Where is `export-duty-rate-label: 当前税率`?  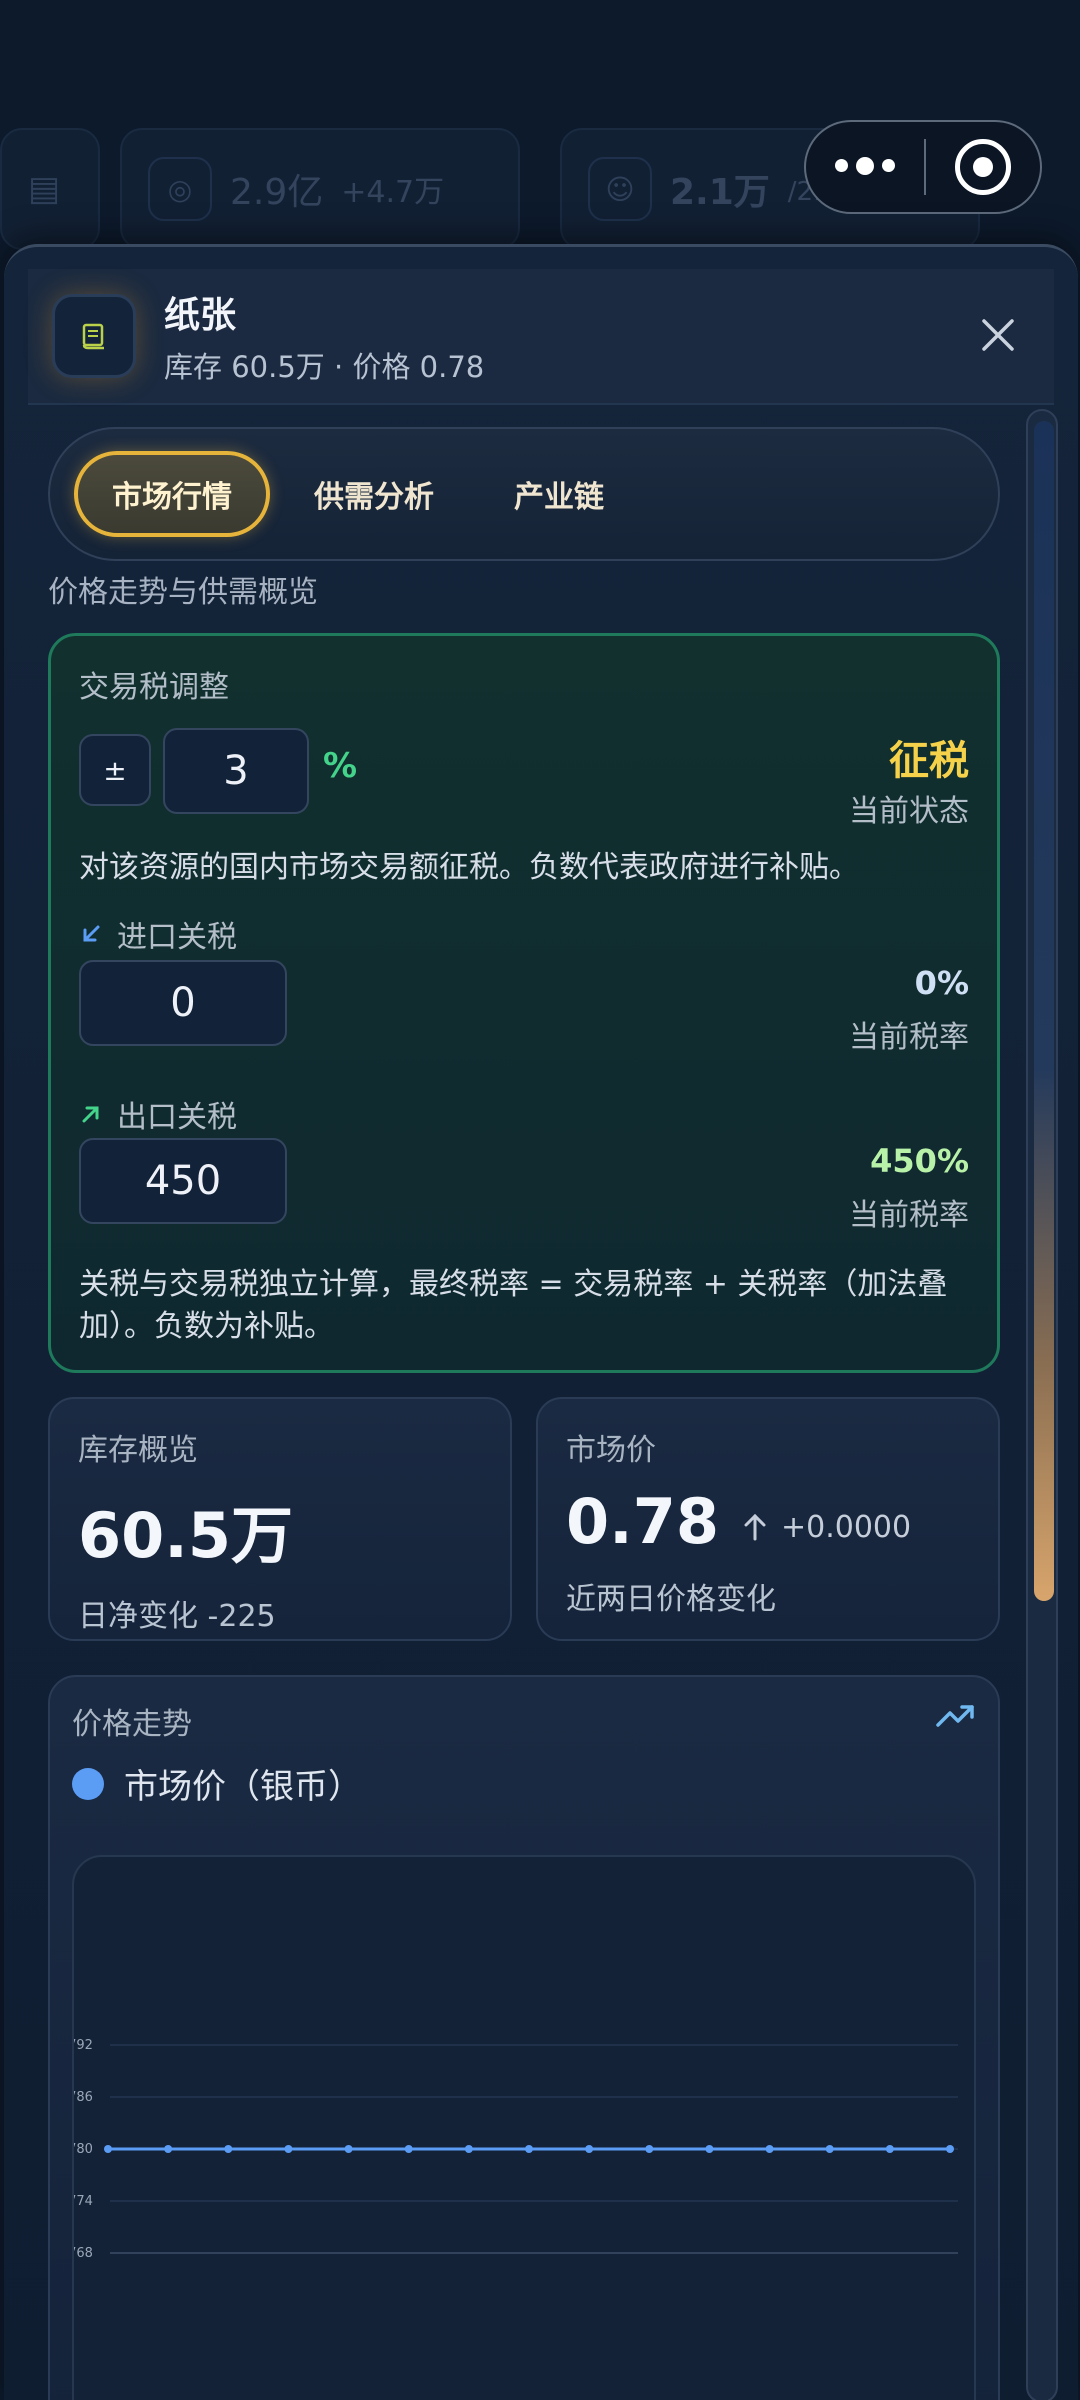
export-duty-rate-label: 当前税率 is located at coordinates (909, 1215).